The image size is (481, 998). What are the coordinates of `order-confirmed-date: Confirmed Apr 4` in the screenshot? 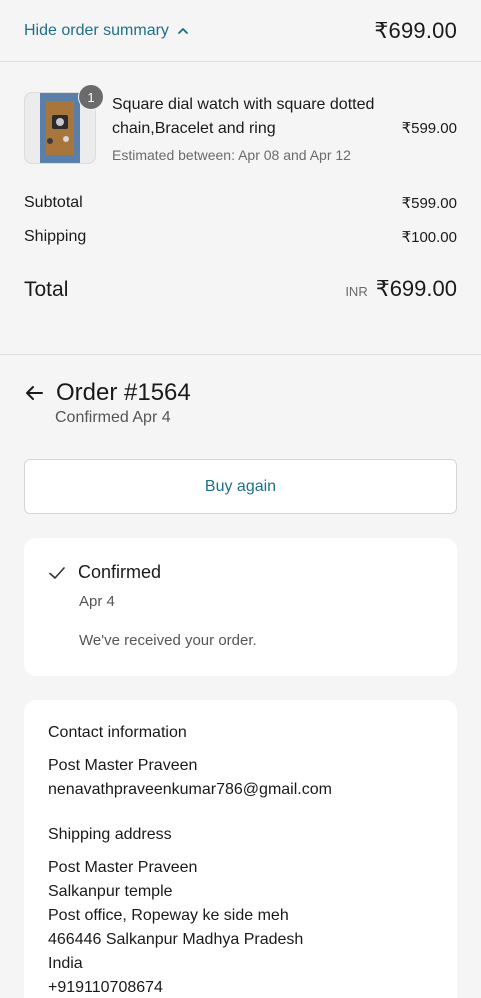 It's located at (113, 417).